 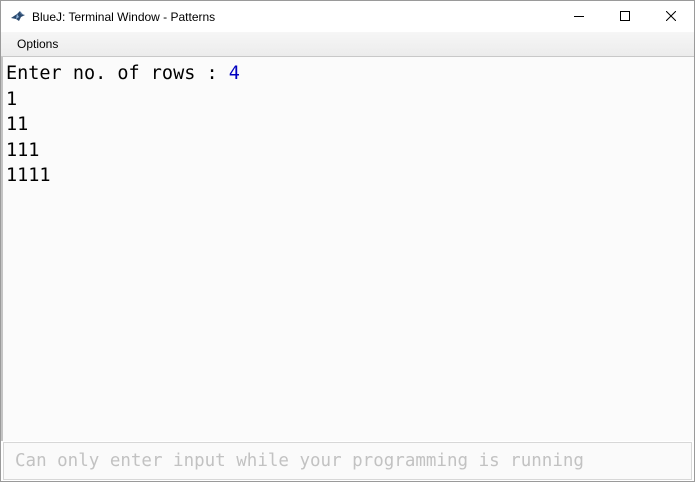 I want to click on output-line: 111, so click(x=23, y=150).